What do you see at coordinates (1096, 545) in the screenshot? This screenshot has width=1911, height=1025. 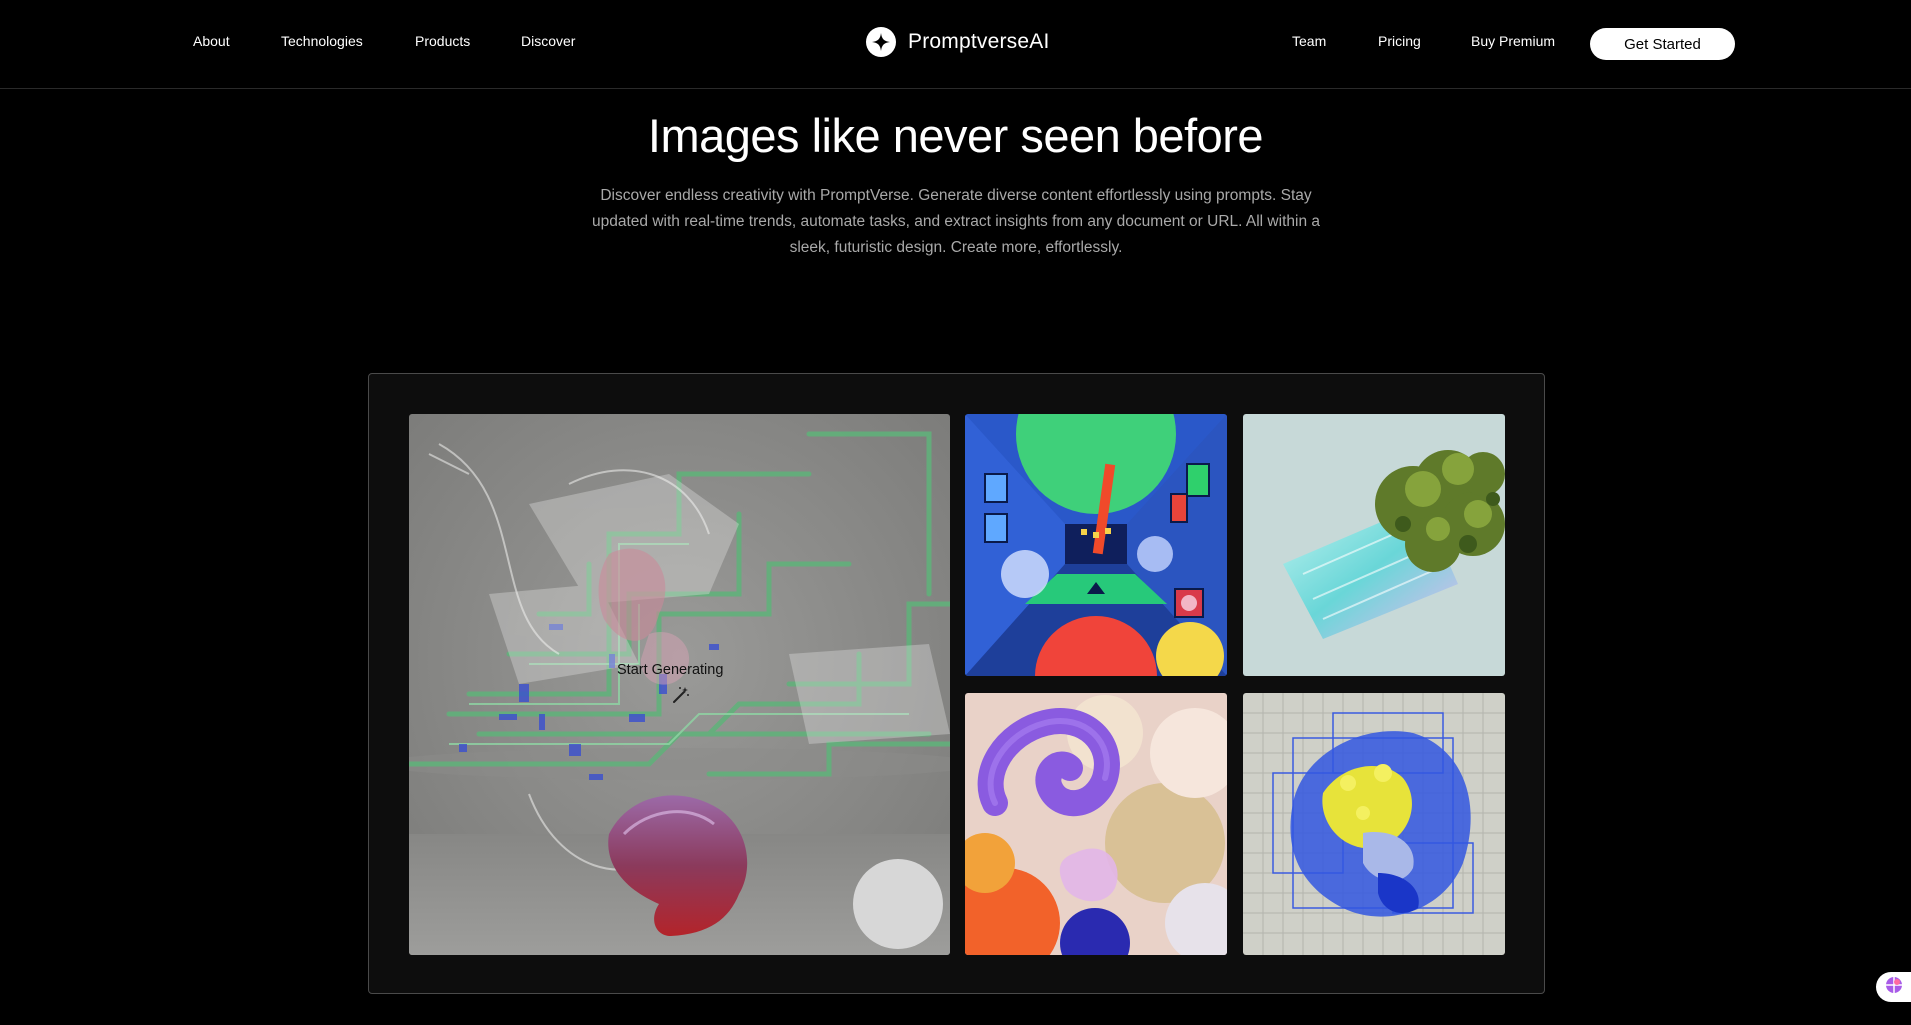 I see `gallery-image-arcade-corridor` at bounding box center [1096, 545].